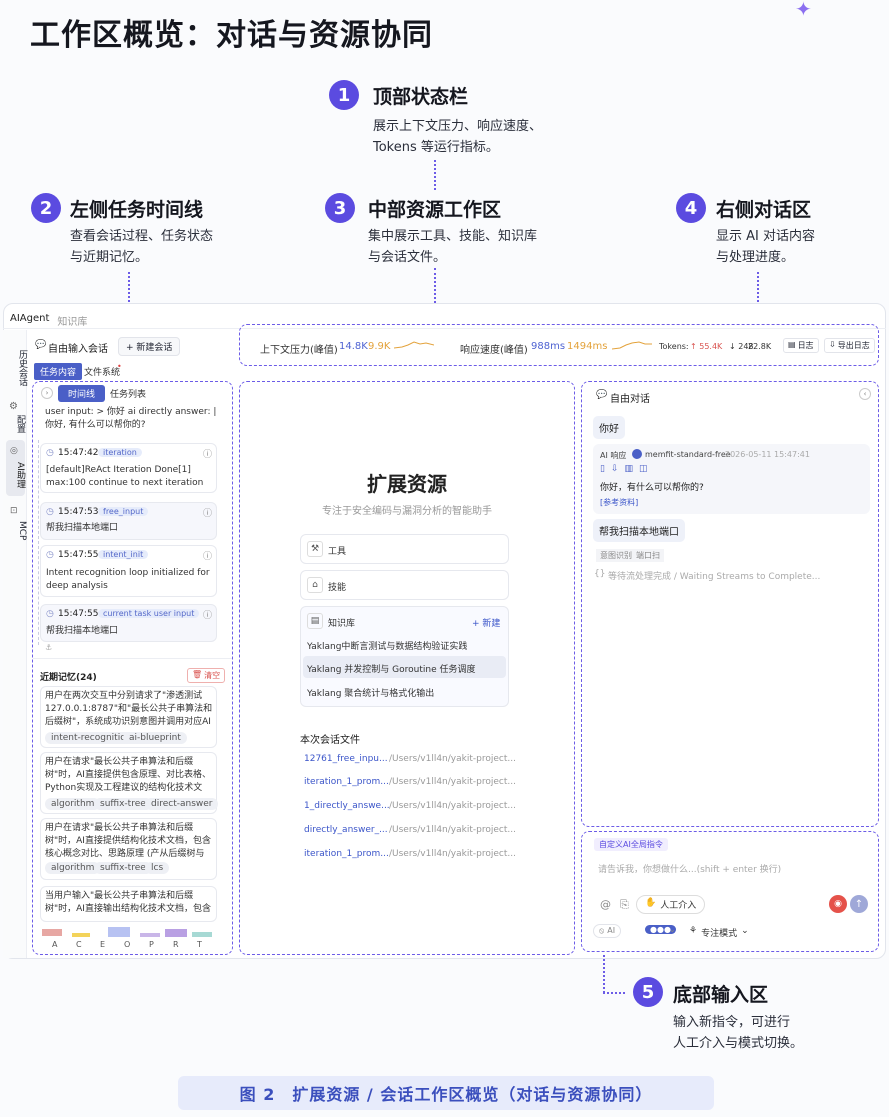 This screenshot has height=1117, width=889. Describe the element at coordinates (609, 427) in the screenshot. I see `user-message-1: 你好` at that location.